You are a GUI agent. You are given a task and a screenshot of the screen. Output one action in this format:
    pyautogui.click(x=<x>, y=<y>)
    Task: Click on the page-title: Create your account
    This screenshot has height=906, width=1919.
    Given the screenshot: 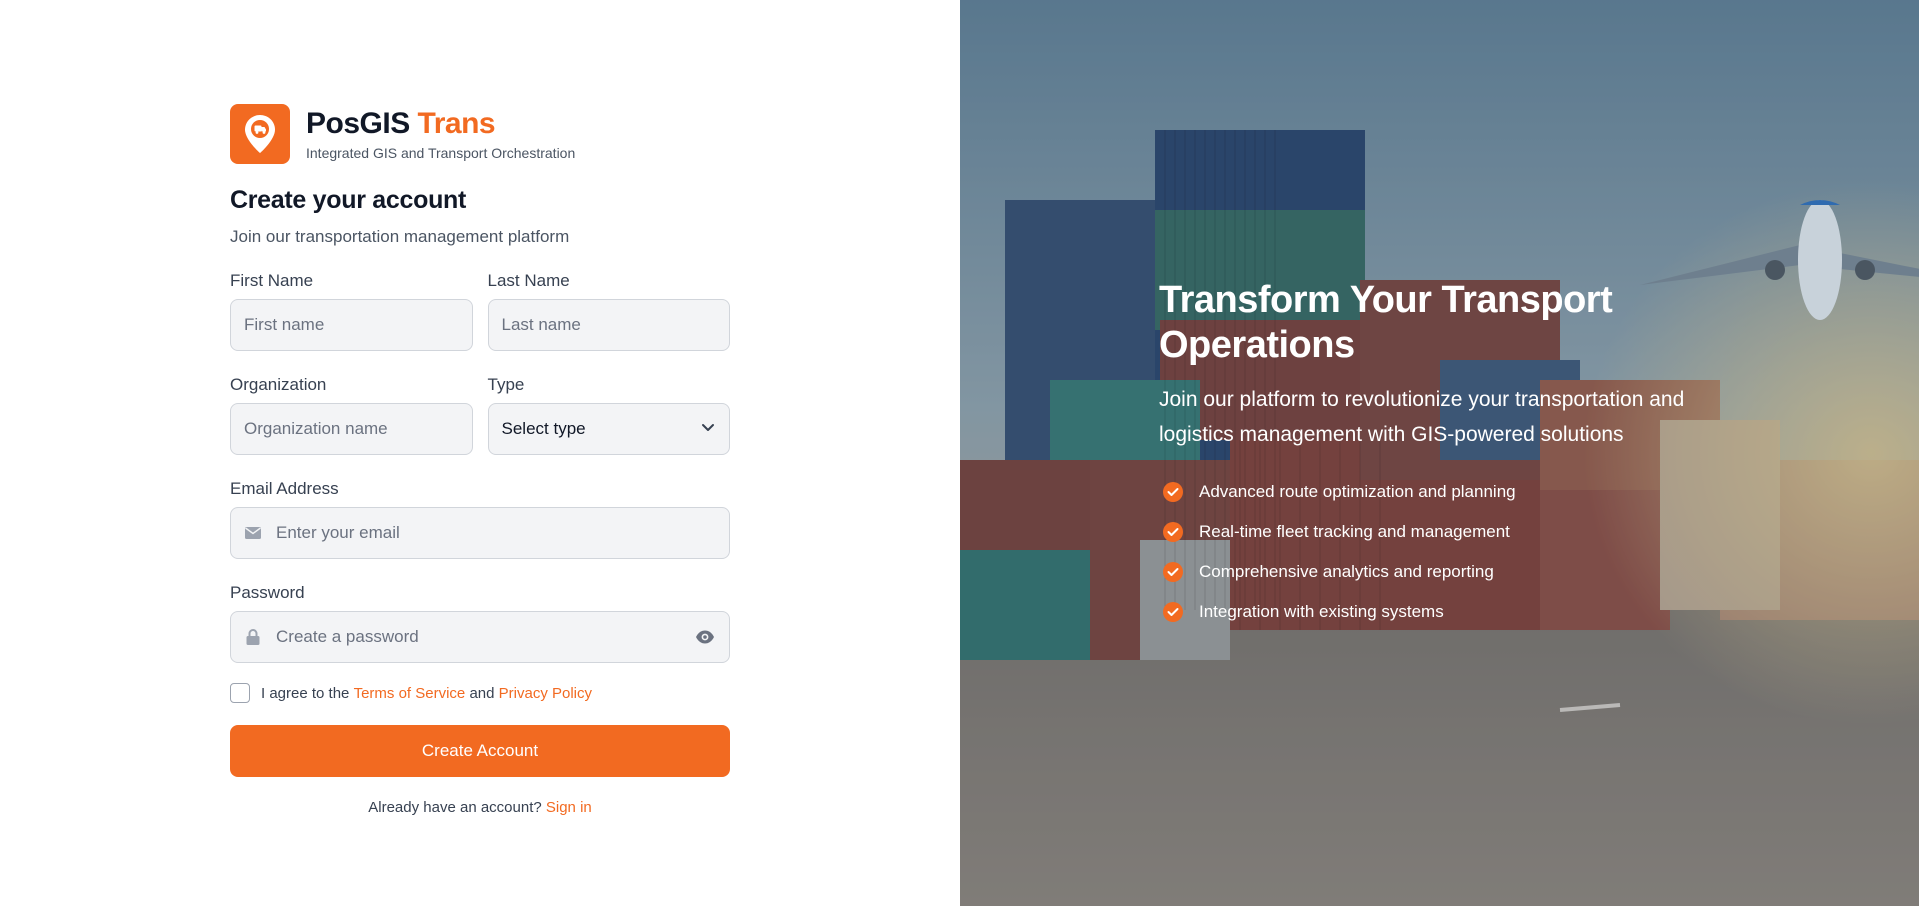 What is the action you would take?
    pyautogui.click(x=348, y=200)
    